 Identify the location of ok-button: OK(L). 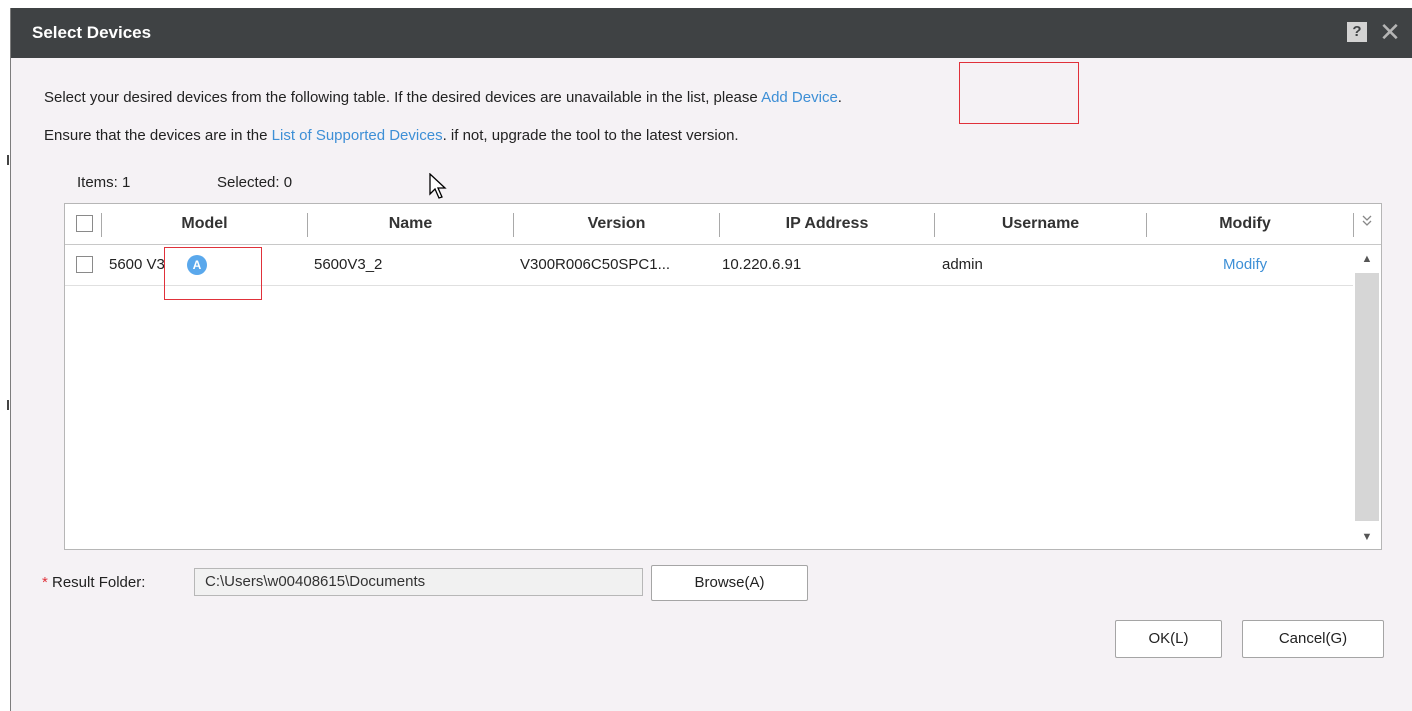
(1168, 639).